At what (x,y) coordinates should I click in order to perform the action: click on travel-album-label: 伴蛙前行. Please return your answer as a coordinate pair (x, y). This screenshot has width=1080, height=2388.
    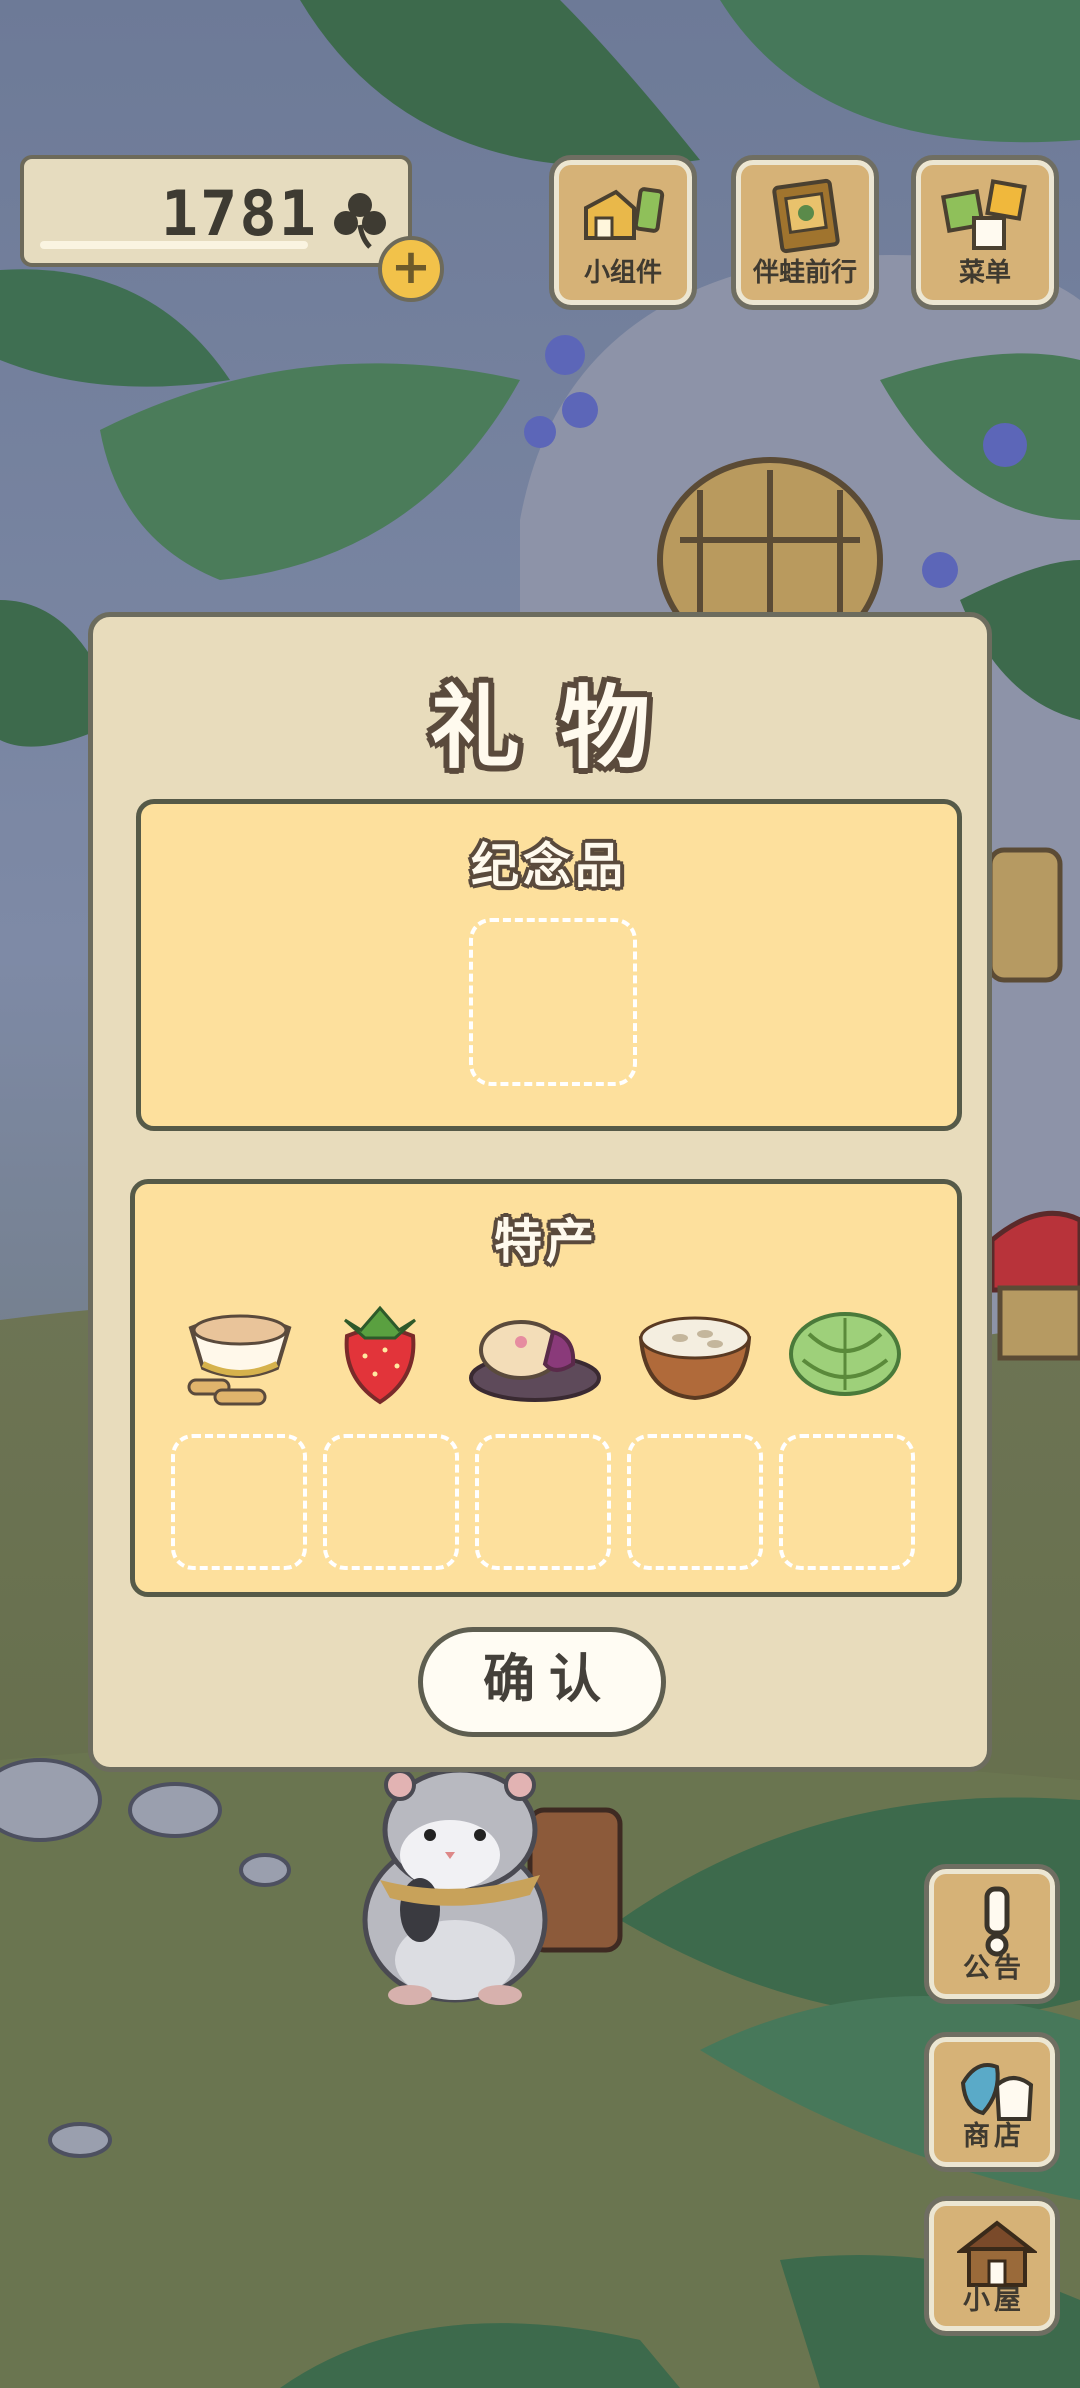
    Looking at the image, I should click on (804, 273).